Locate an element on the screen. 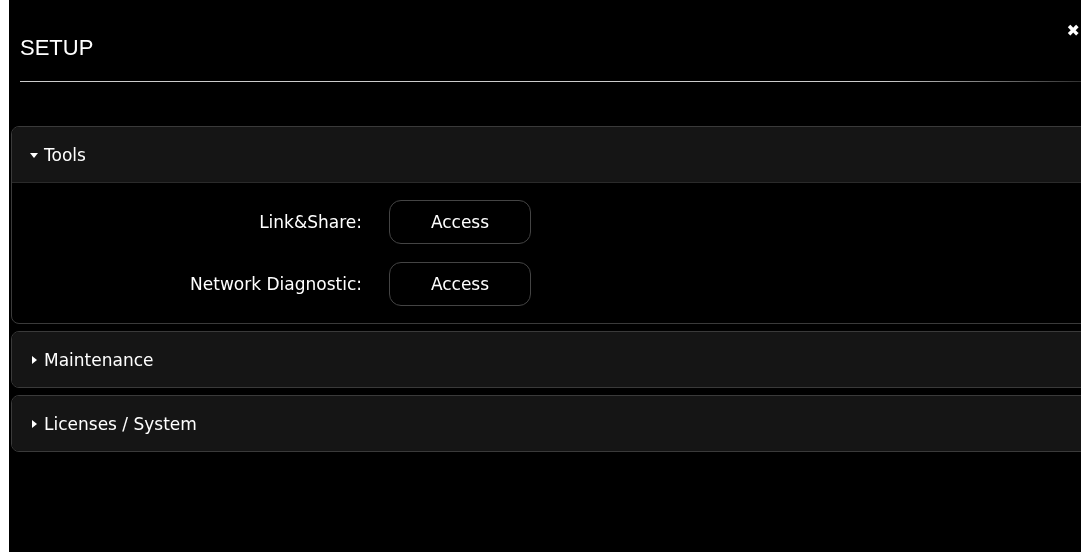  close-button: ✖ is located at coordinates (1073, 31).